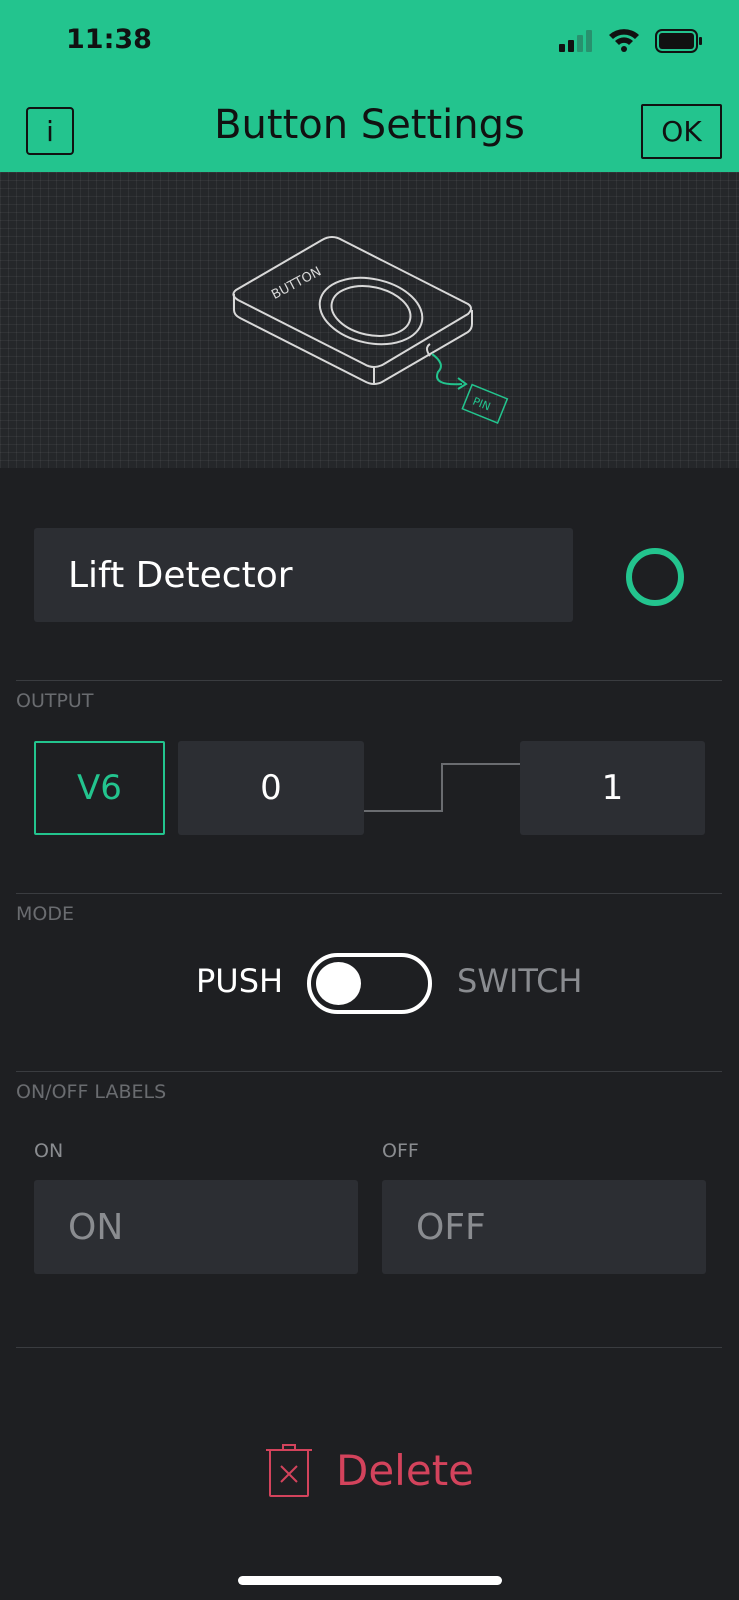 The image size is (739, 1600). I want to click on cellular-signal-icon, so click(577, 40).